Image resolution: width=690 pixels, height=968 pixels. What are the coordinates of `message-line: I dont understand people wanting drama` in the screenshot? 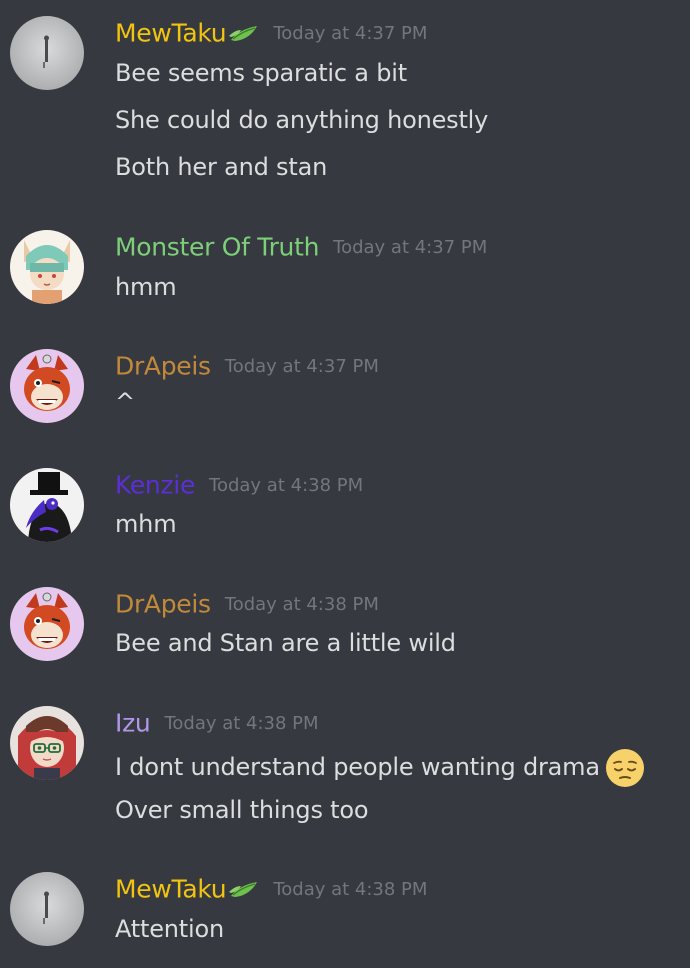 It's located at (380, 767).